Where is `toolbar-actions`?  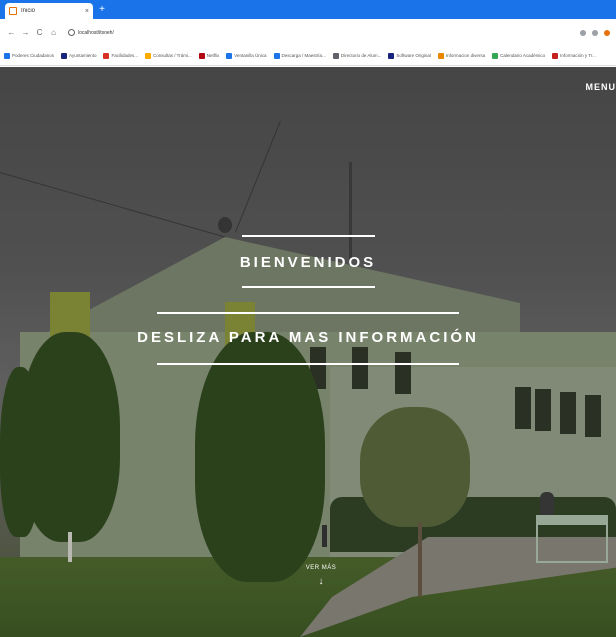 toolbar-actions is located at coordinates (592, 32).